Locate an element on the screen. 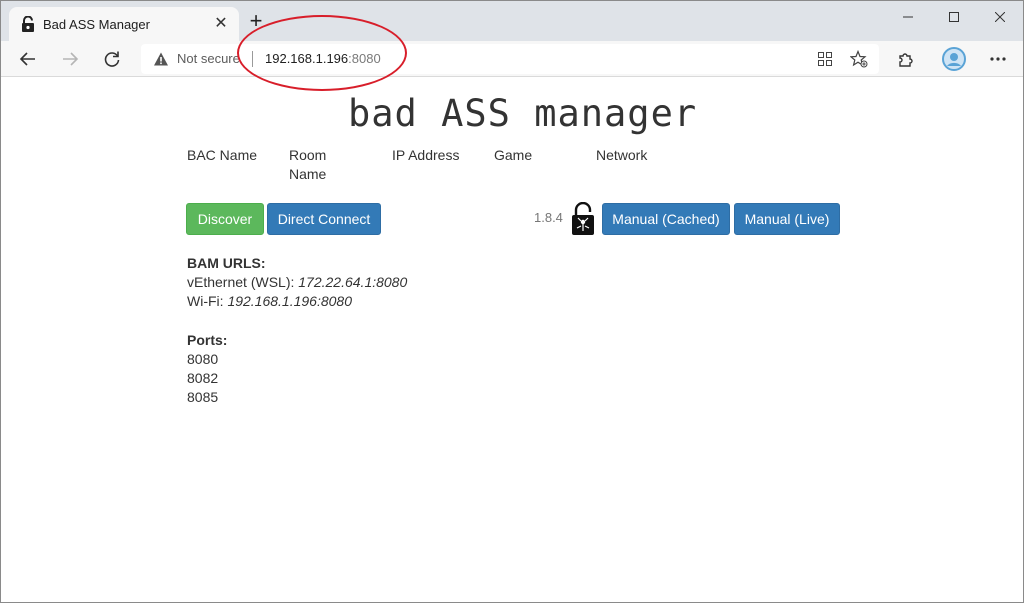  lock-favicon-icon is located at coordinates (28, 24).